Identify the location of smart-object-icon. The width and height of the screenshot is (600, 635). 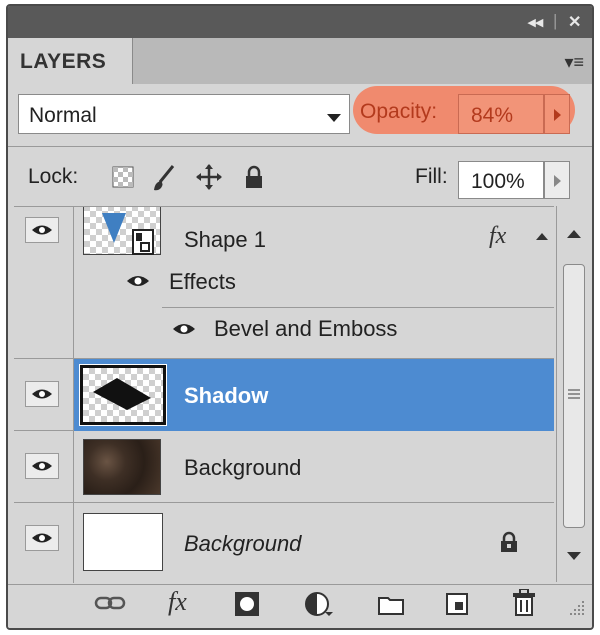
(143, 244).